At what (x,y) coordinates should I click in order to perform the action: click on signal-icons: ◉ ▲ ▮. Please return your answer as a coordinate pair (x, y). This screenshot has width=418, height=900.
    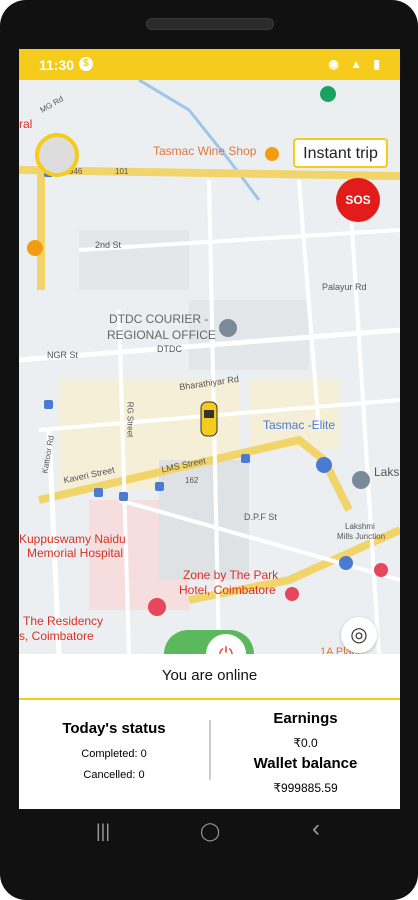
    Looking at the image, I should click on (356, 64).